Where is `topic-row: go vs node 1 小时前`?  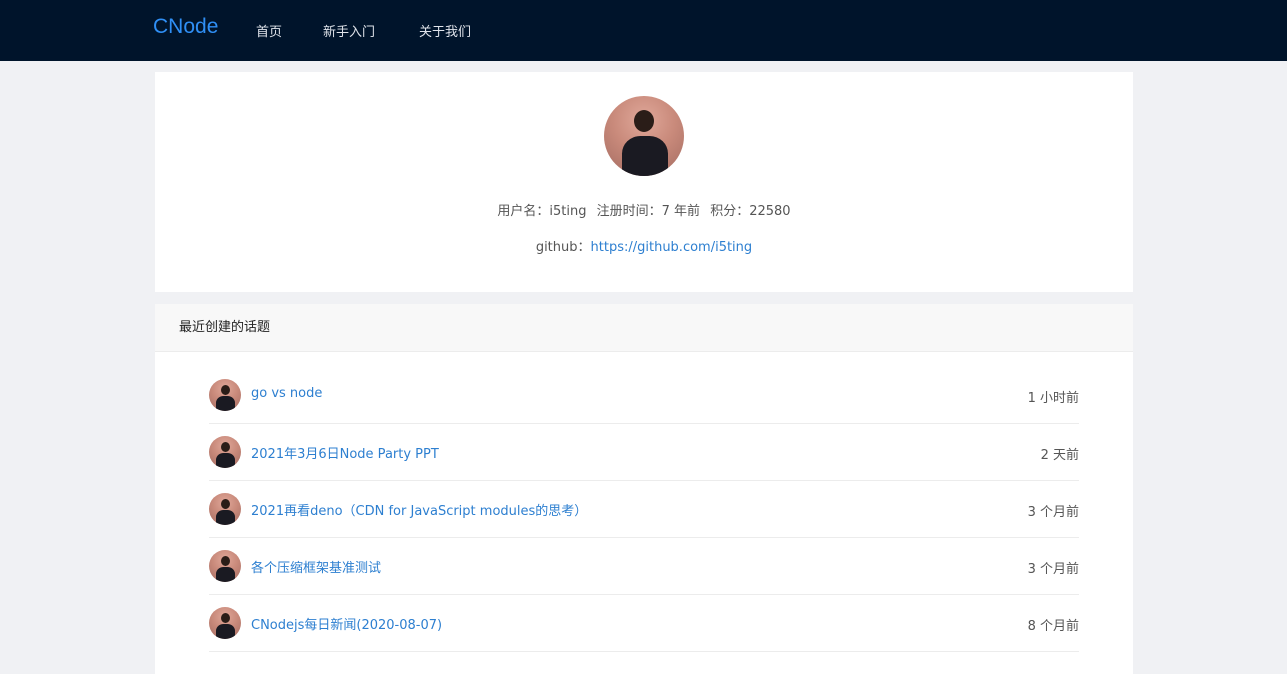
topic-row: go vs node 1 小时前 is located at coordinates (644, 395).